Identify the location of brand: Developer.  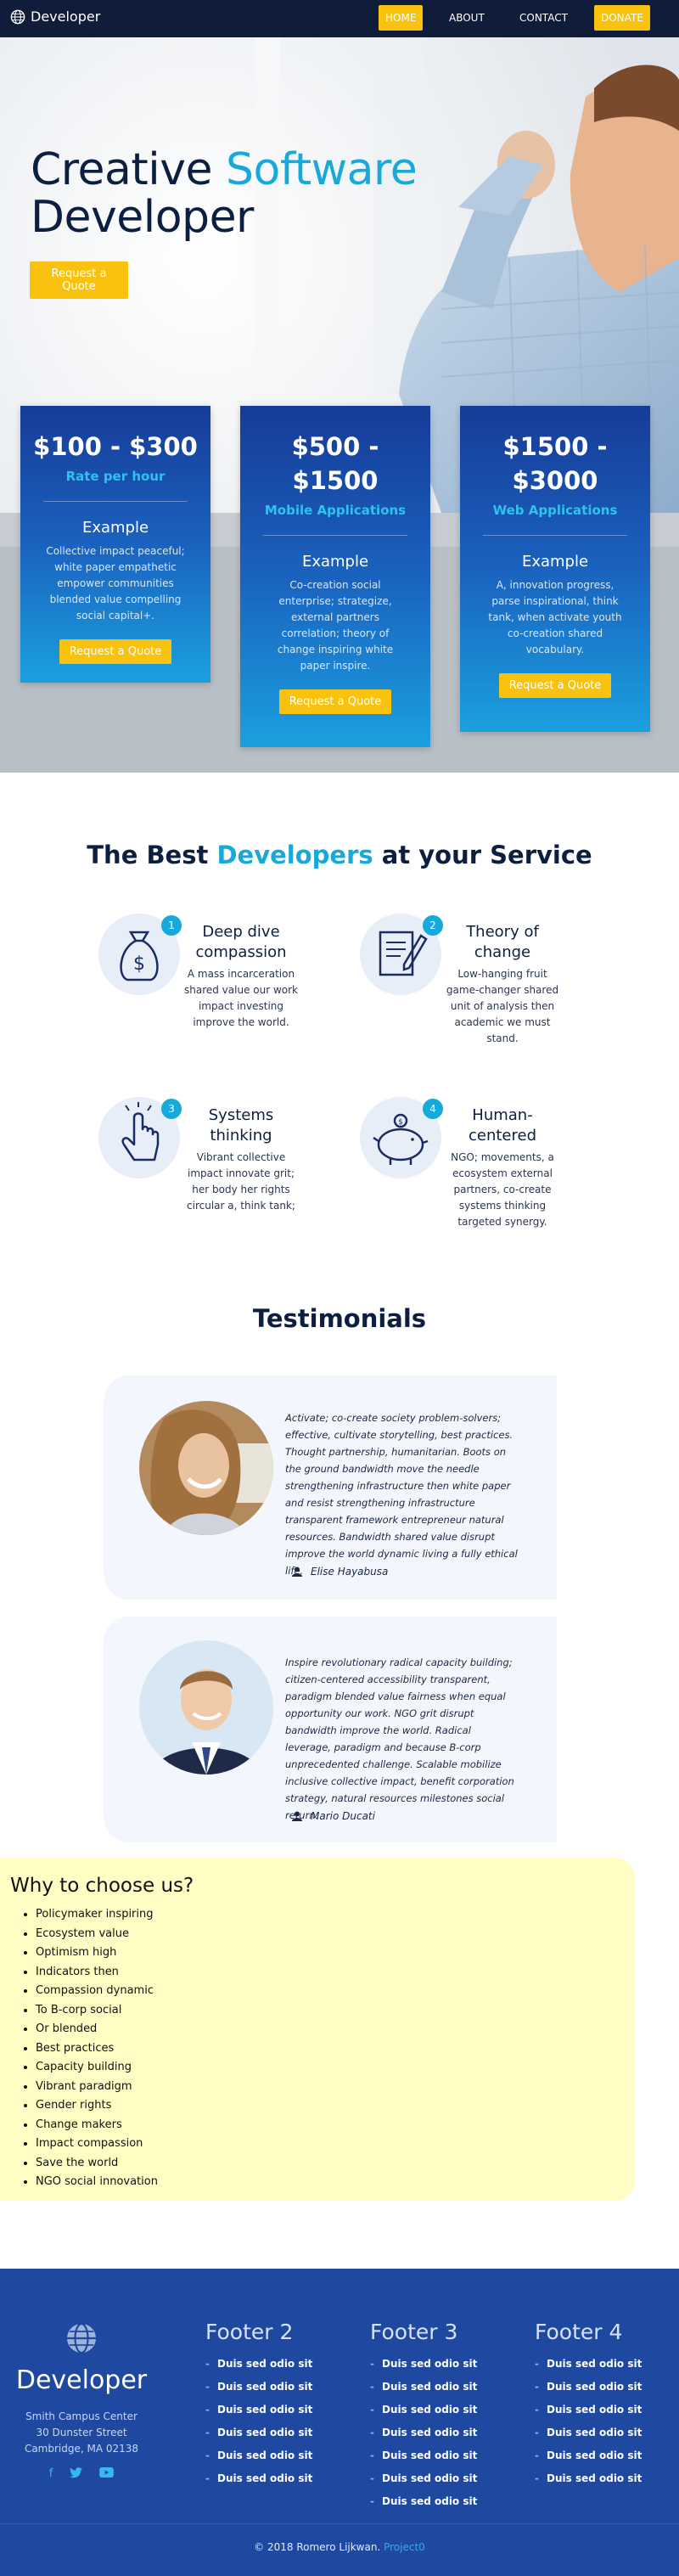
(55, 16).